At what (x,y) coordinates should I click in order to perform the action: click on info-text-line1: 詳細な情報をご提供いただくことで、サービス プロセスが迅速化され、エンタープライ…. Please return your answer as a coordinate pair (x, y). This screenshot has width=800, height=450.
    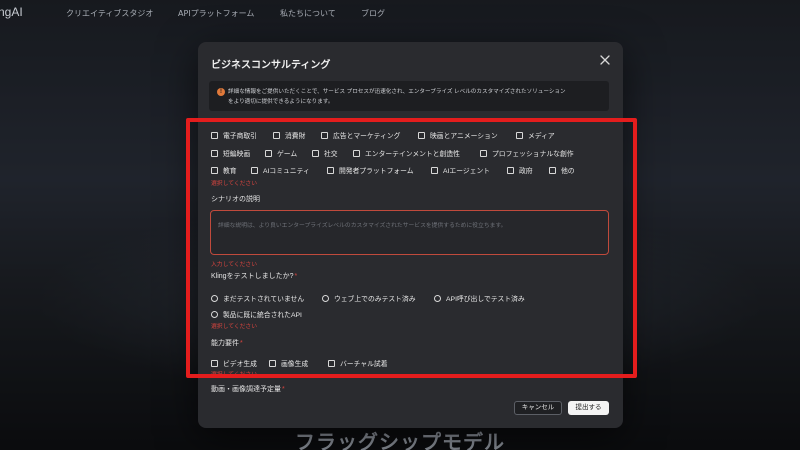
    Looking at the image, I should click on (397, 92).